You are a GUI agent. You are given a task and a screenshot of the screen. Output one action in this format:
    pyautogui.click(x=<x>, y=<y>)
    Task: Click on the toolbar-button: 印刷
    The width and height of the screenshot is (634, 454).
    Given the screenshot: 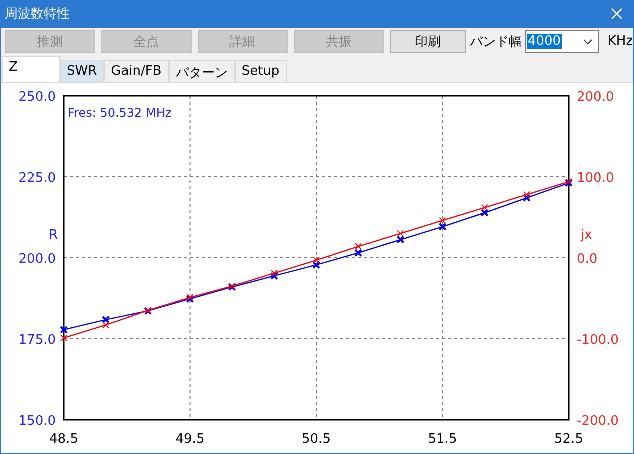 What is the action you would take?
    pyautogui.click(x=428, y=41)
    